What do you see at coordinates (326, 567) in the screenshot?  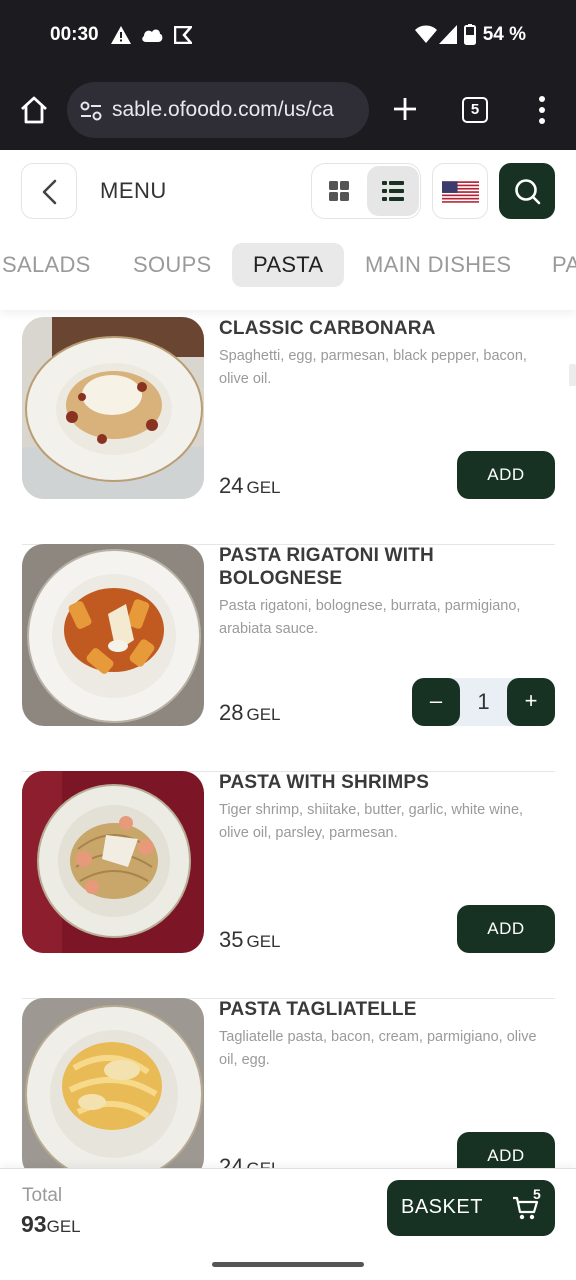 I see `dish-name: PASTA RIGATONI WITH BOLOGNESE` at bounding box center [326, 567].